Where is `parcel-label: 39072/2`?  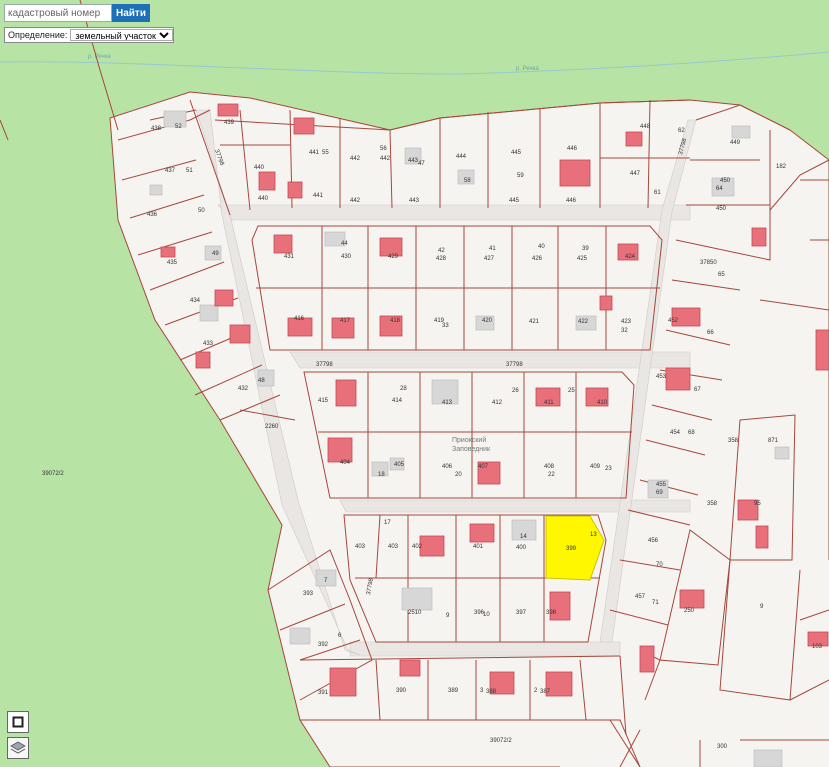
parcel-label: 39072/2 is located at coordinates (53, 474).